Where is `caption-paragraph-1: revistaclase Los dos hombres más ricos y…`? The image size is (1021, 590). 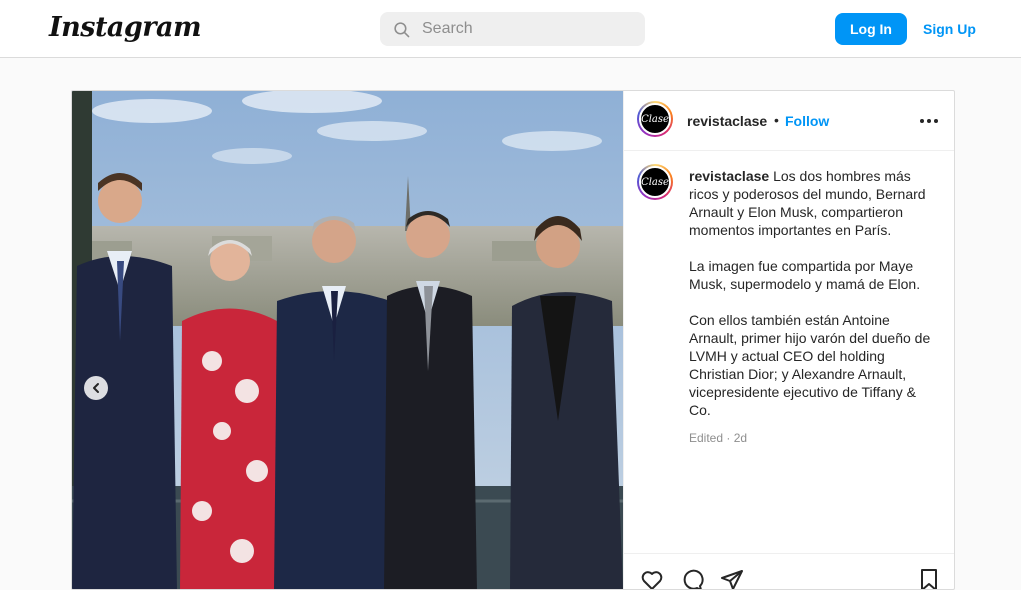
caption-paragraph-1: revistaclase Los dos hombres más ricos y… is located at coordinates (812, 203).